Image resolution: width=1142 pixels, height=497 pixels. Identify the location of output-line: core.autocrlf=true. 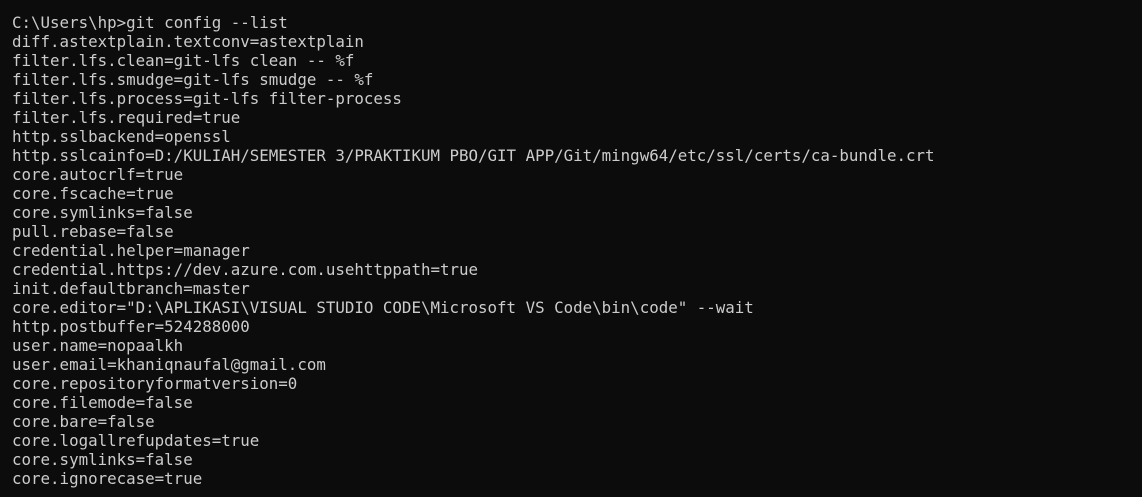
(98, 174).